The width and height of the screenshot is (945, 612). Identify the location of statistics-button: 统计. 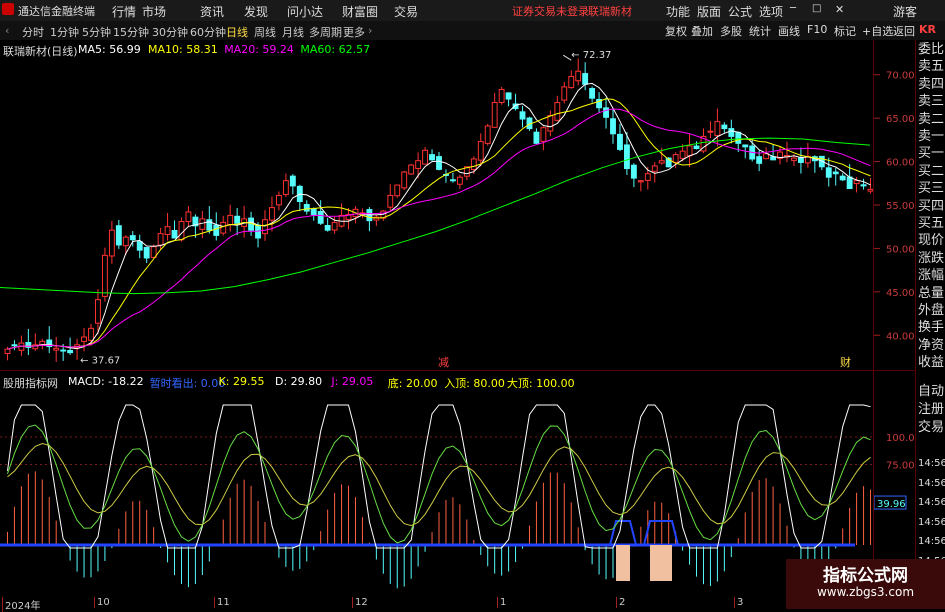
(760, 31).